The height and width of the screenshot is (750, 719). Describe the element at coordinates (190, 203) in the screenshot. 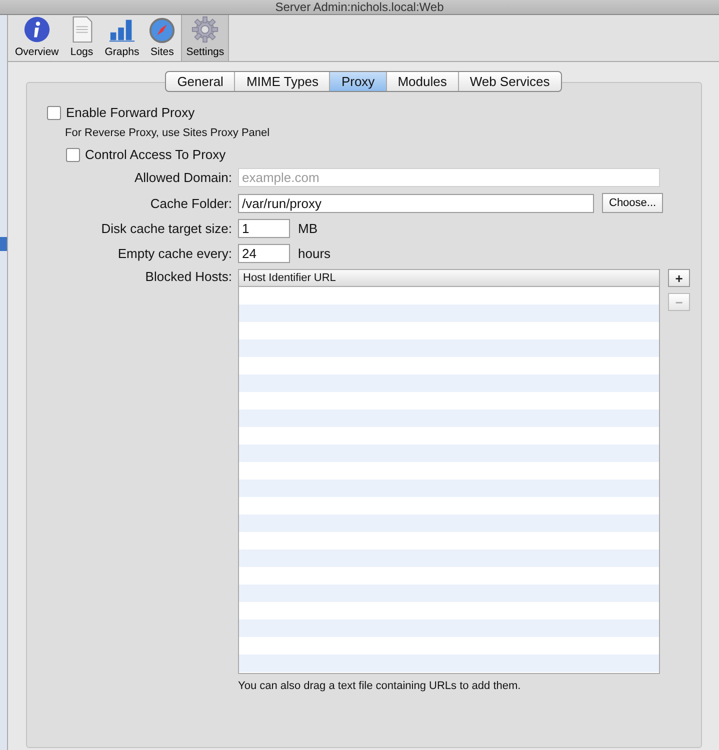

I see `field-label: Cache Folder:` at that location.